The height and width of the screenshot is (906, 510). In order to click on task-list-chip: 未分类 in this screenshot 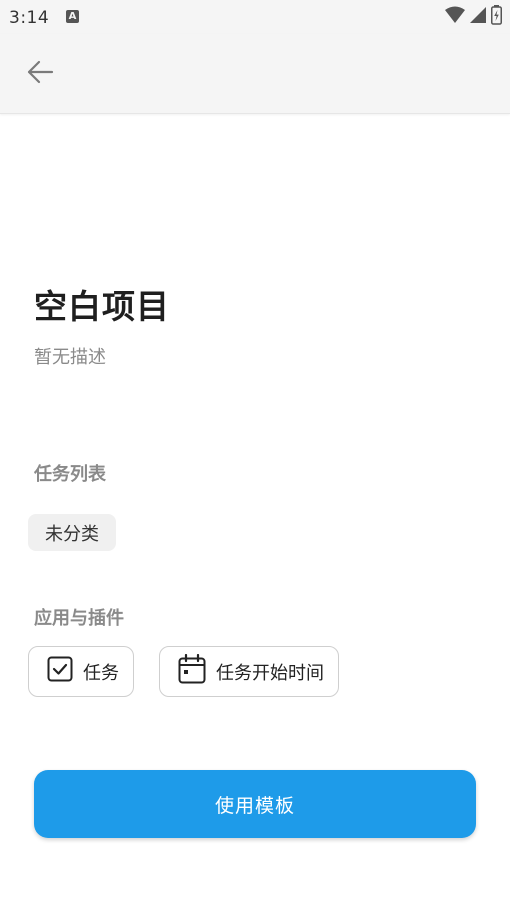, I will do `click(72, 532)`.